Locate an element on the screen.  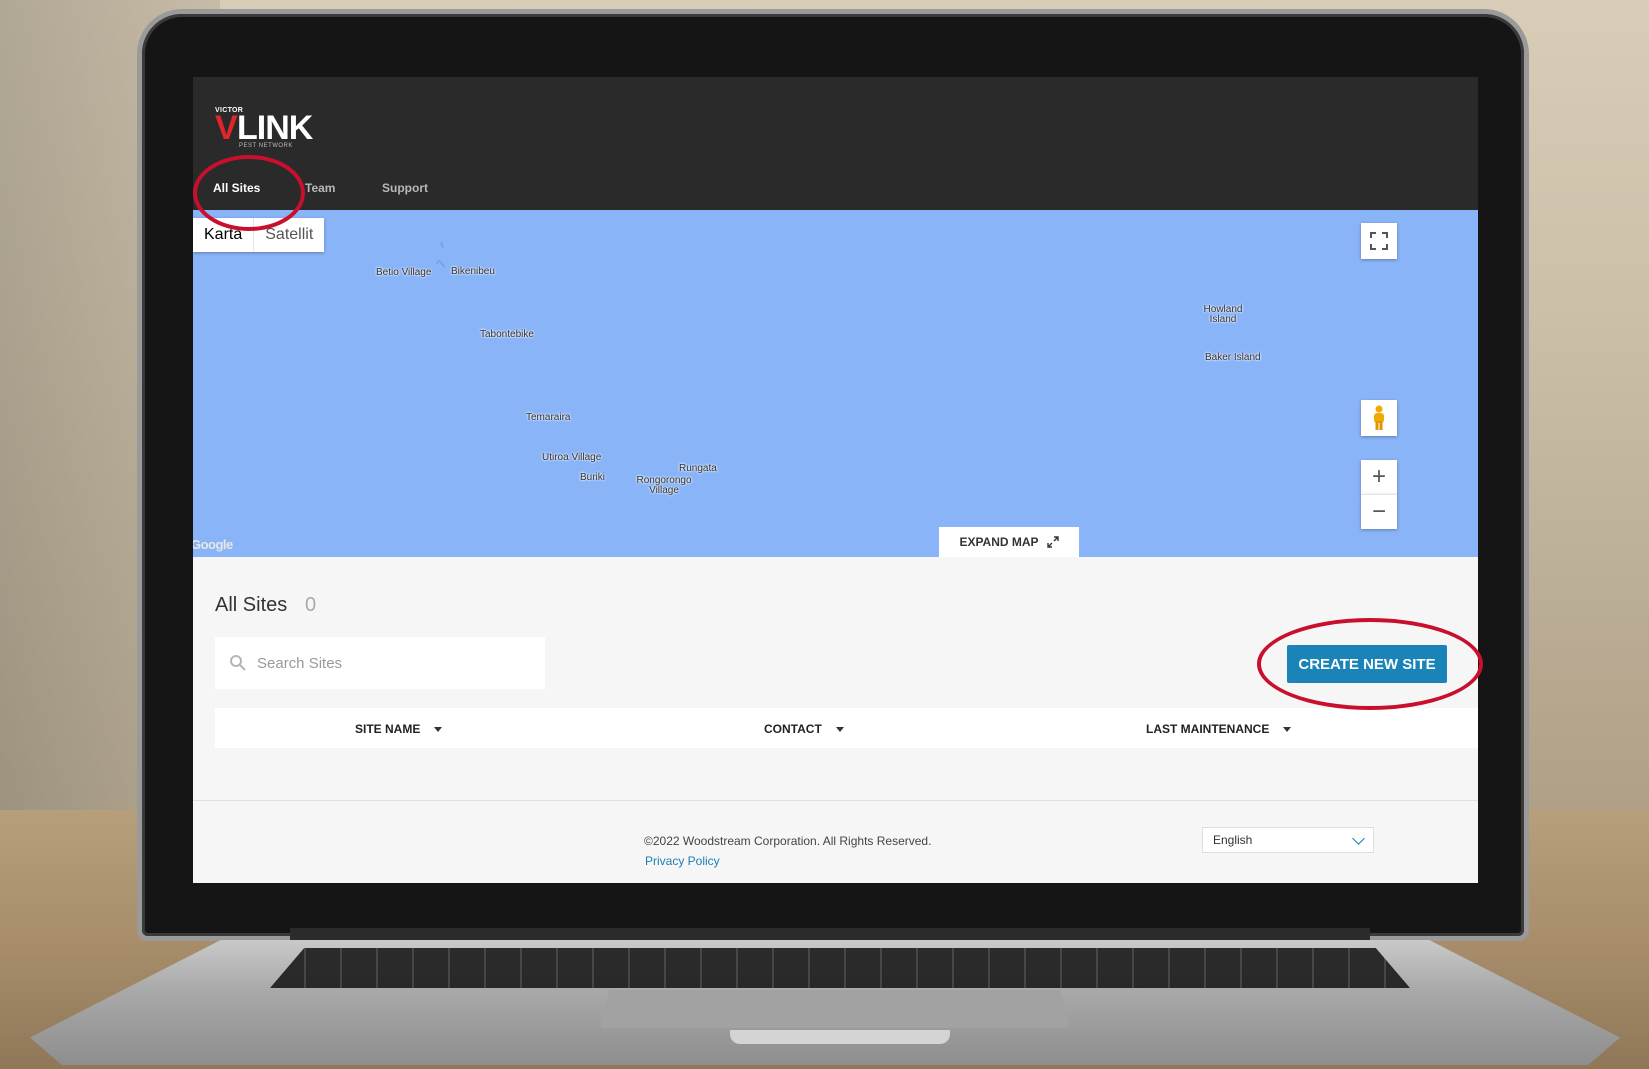
annotation-circle-create-site is located at coordinates (1370, 664).